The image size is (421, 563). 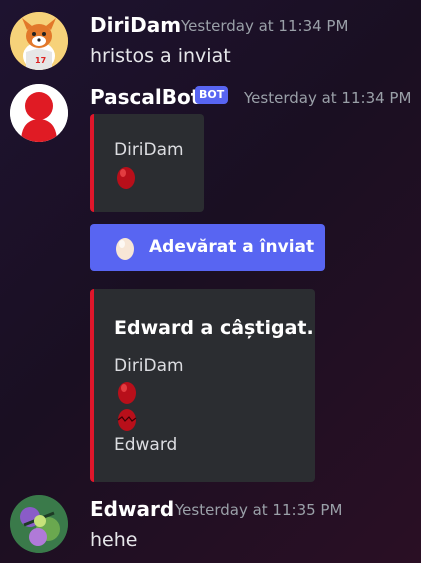 I want to click on avatar: 17, so click(x=39, y=41).